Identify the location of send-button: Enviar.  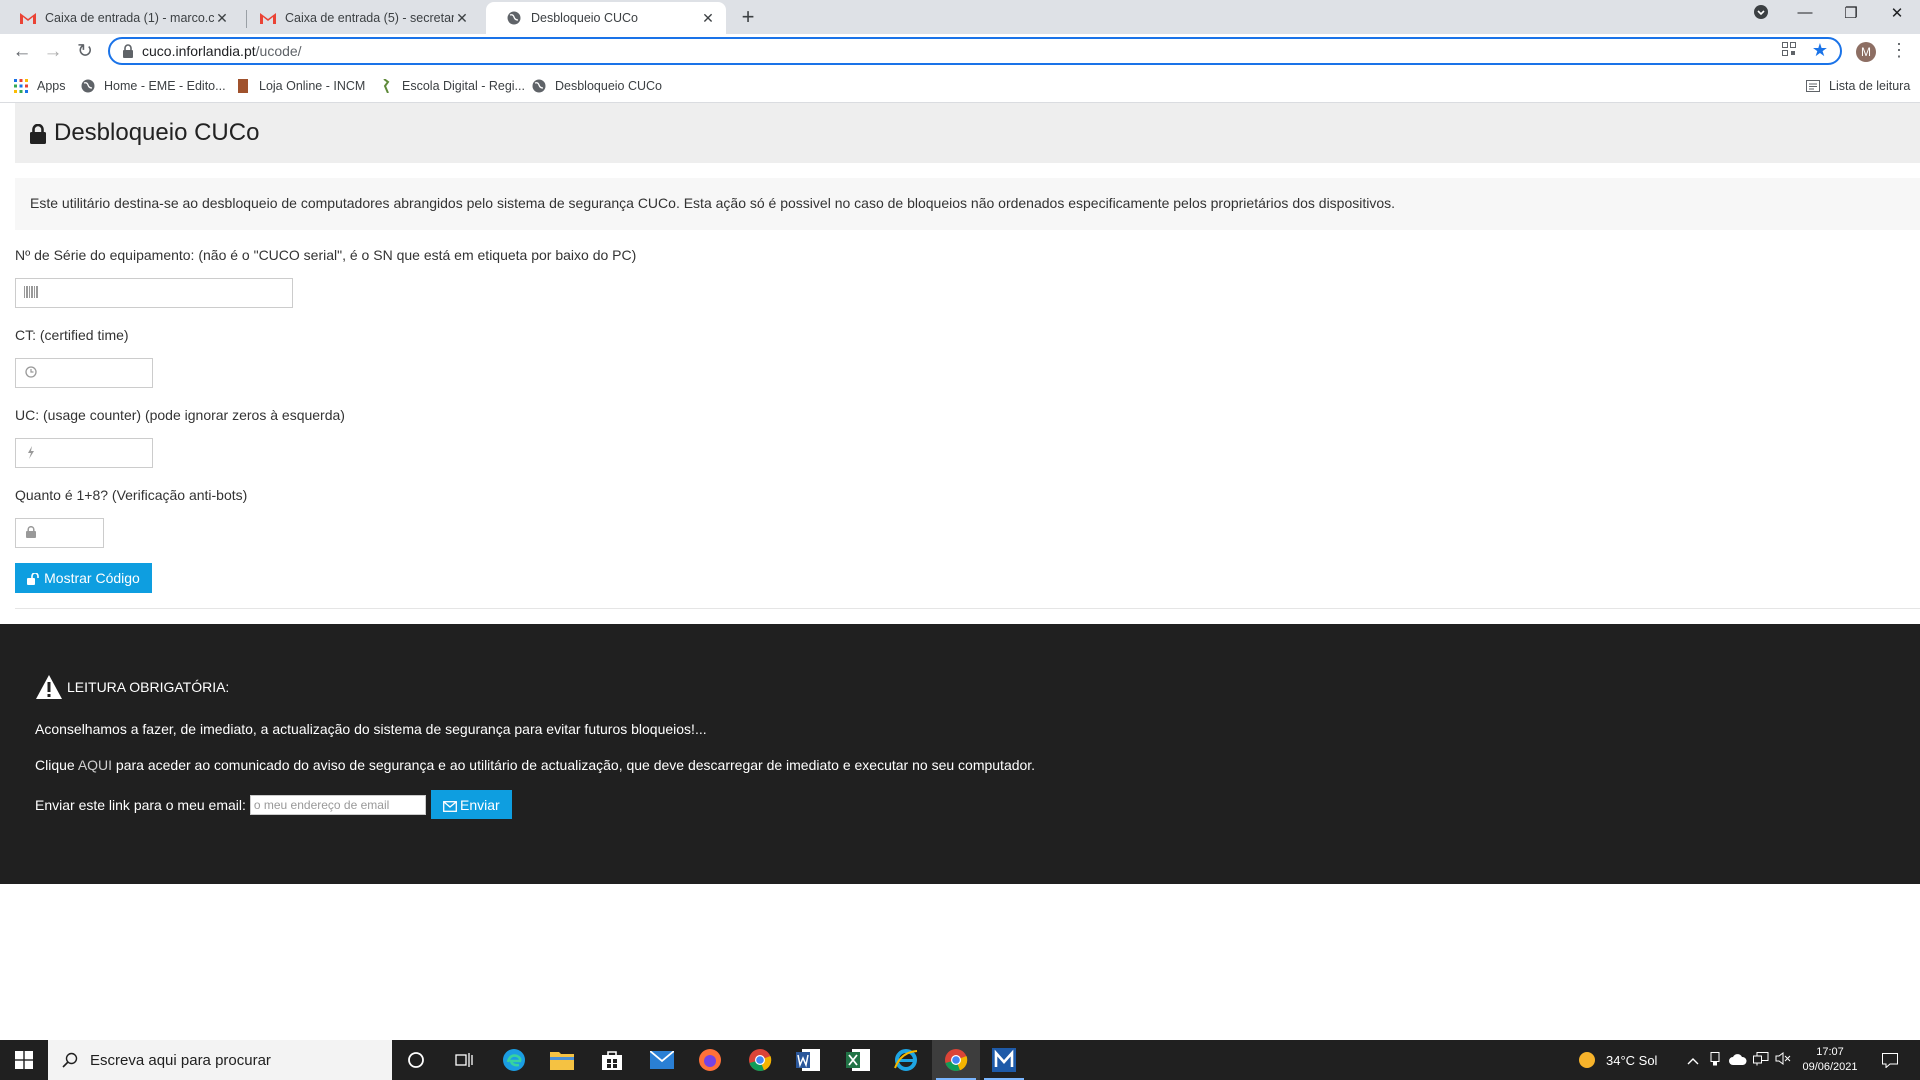
(471, 804).